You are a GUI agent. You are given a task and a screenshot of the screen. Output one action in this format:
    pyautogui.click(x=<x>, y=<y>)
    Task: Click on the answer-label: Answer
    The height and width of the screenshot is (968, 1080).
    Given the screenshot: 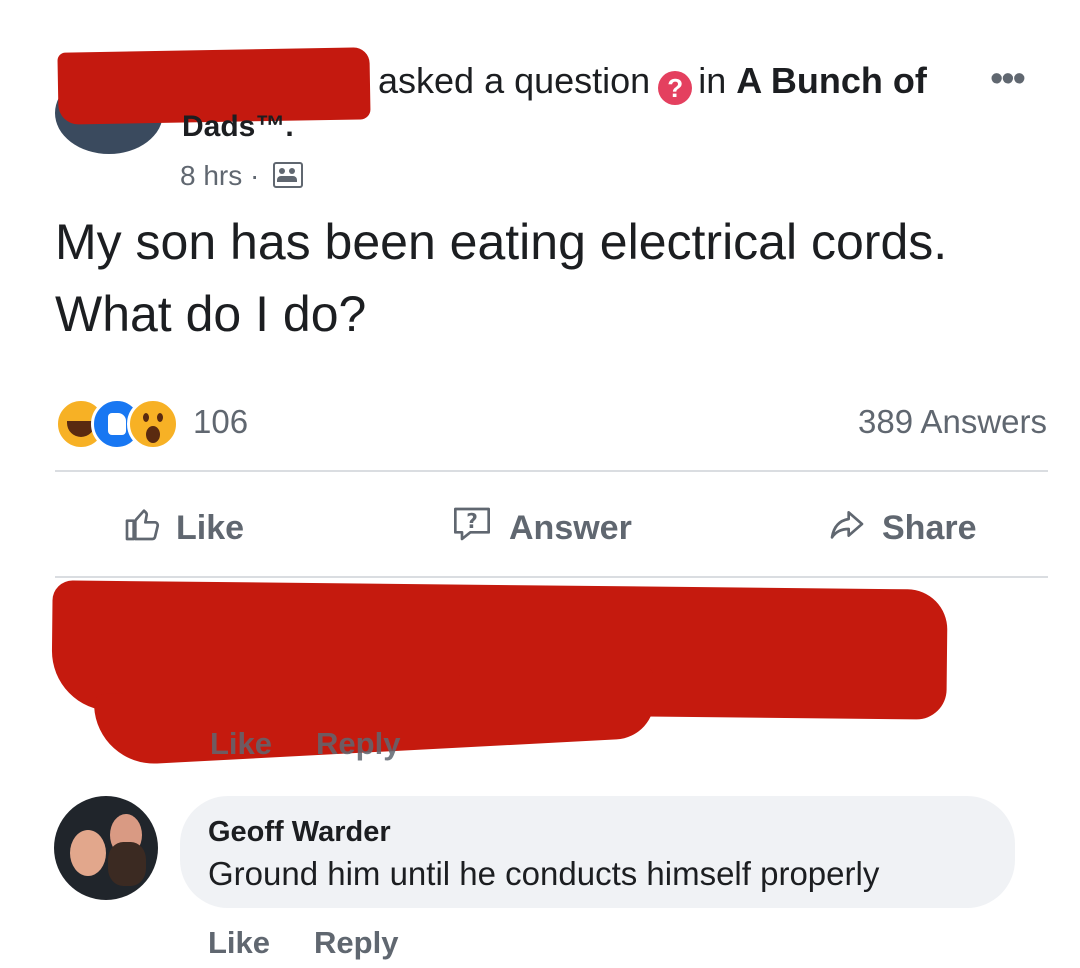 What is the action you would take?
    pyautogui.click(x=570, y=527)
    